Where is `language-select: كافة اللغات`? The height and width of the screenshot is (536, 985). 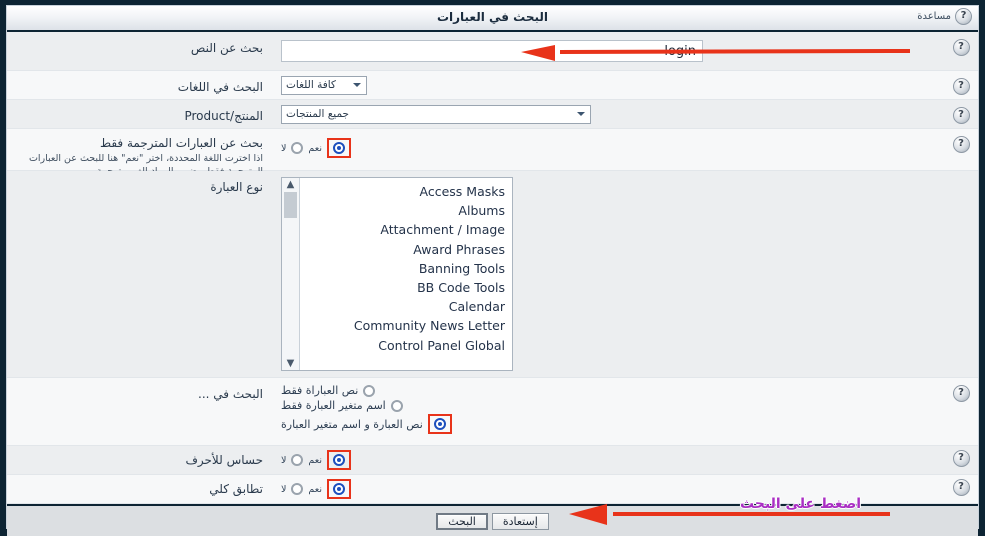
language-select: كافة اللغات is located at coordinates (324, 85).